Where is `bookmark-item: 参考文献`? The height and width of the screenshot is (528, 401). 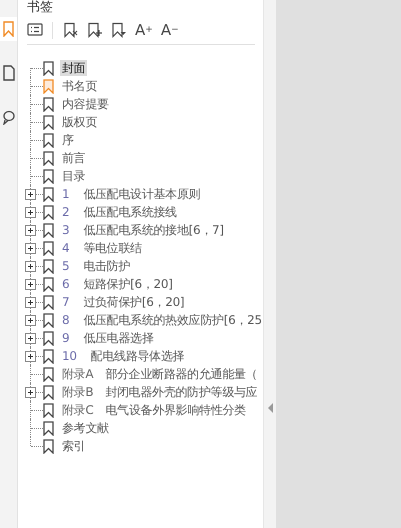
bookmark-item: 参考文献 is located at coordinates (85, 428).